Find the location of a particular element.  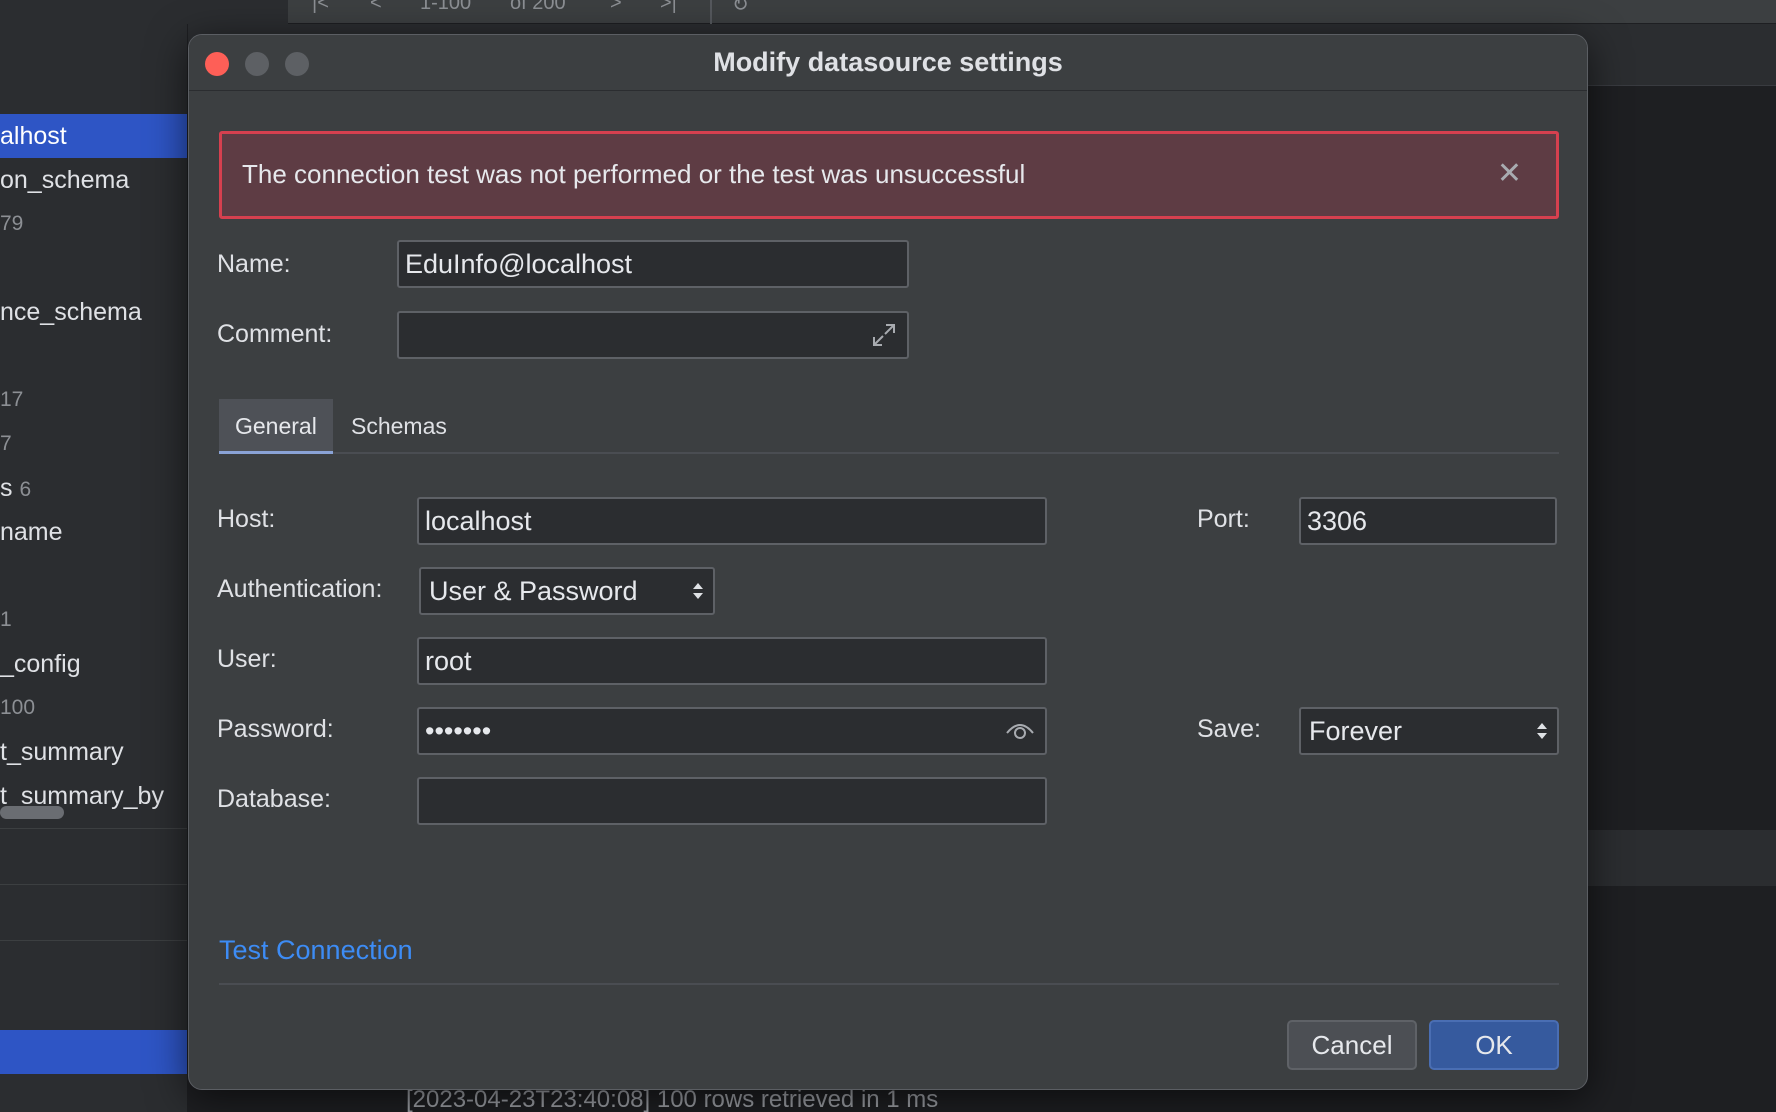

tree-item-count: 7 is located at coordinates (93, 444).